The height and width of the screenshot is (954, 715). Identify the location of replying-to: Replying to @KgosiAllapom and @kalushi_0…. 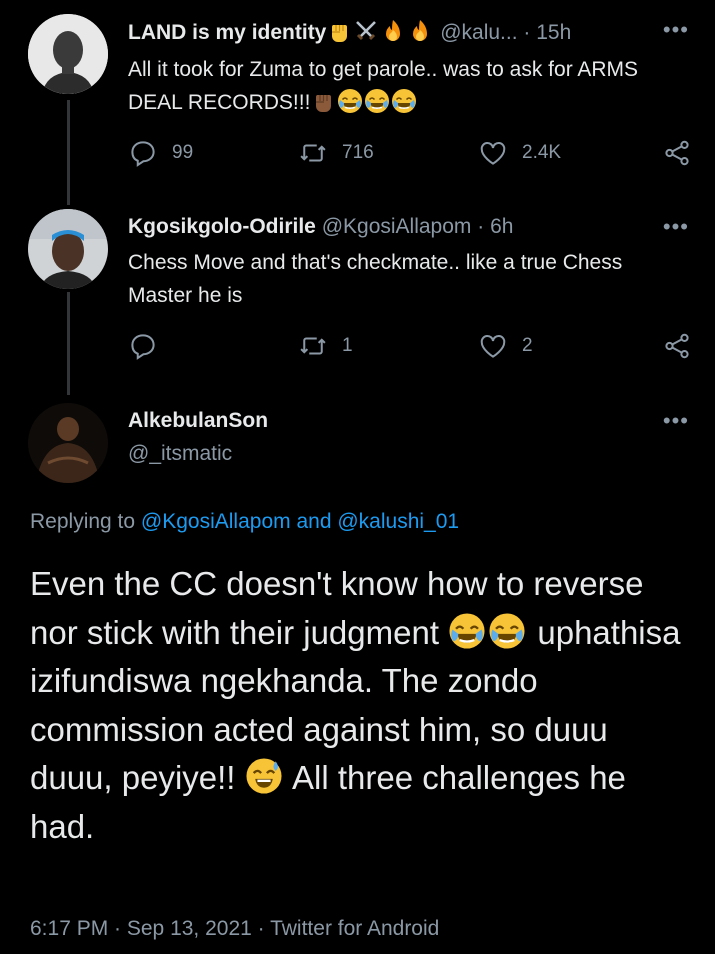
(244, 522).